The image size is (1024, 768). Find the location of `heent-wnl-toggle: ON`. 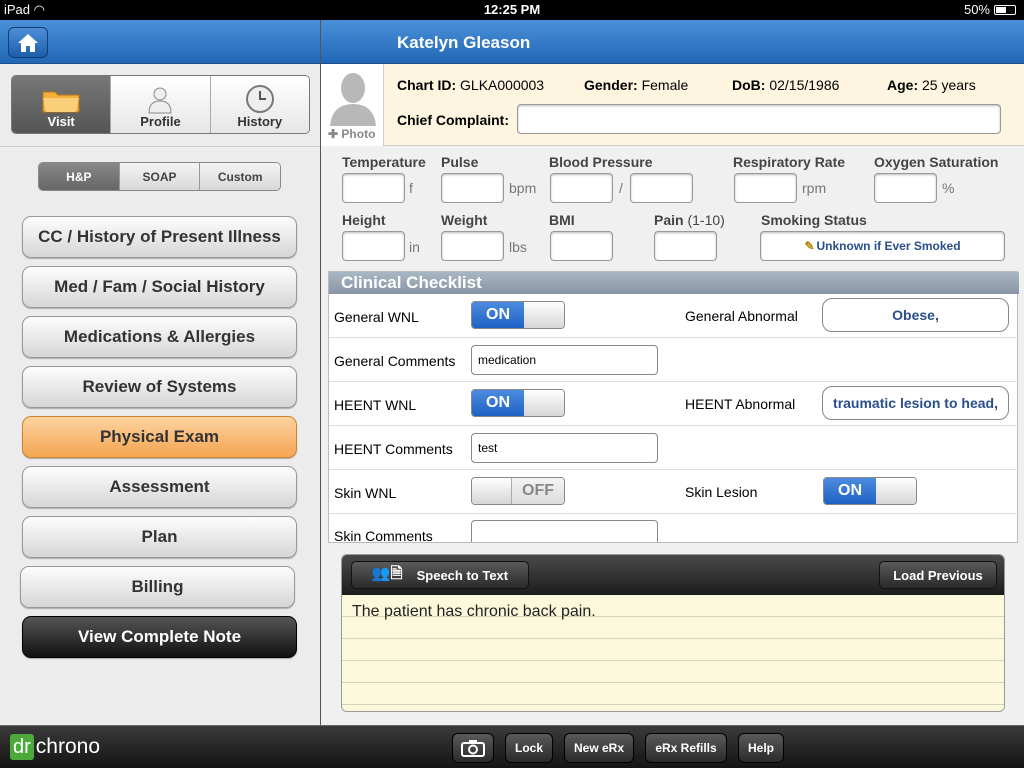

heent-wnl-toggle: ON is located at coordinates (518, 403).